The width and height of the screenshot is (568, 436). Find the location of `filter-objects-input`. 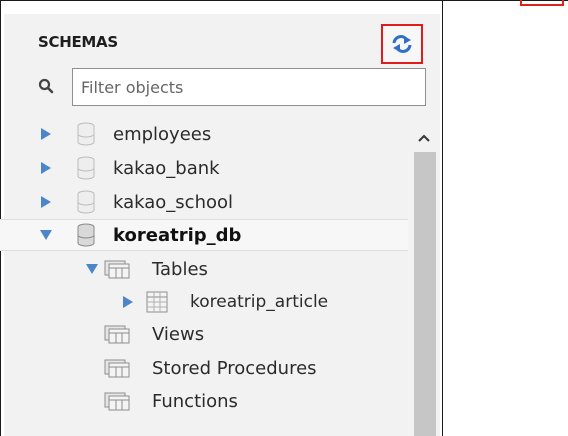

filter-objects-input is located at coordinates (249, 87).